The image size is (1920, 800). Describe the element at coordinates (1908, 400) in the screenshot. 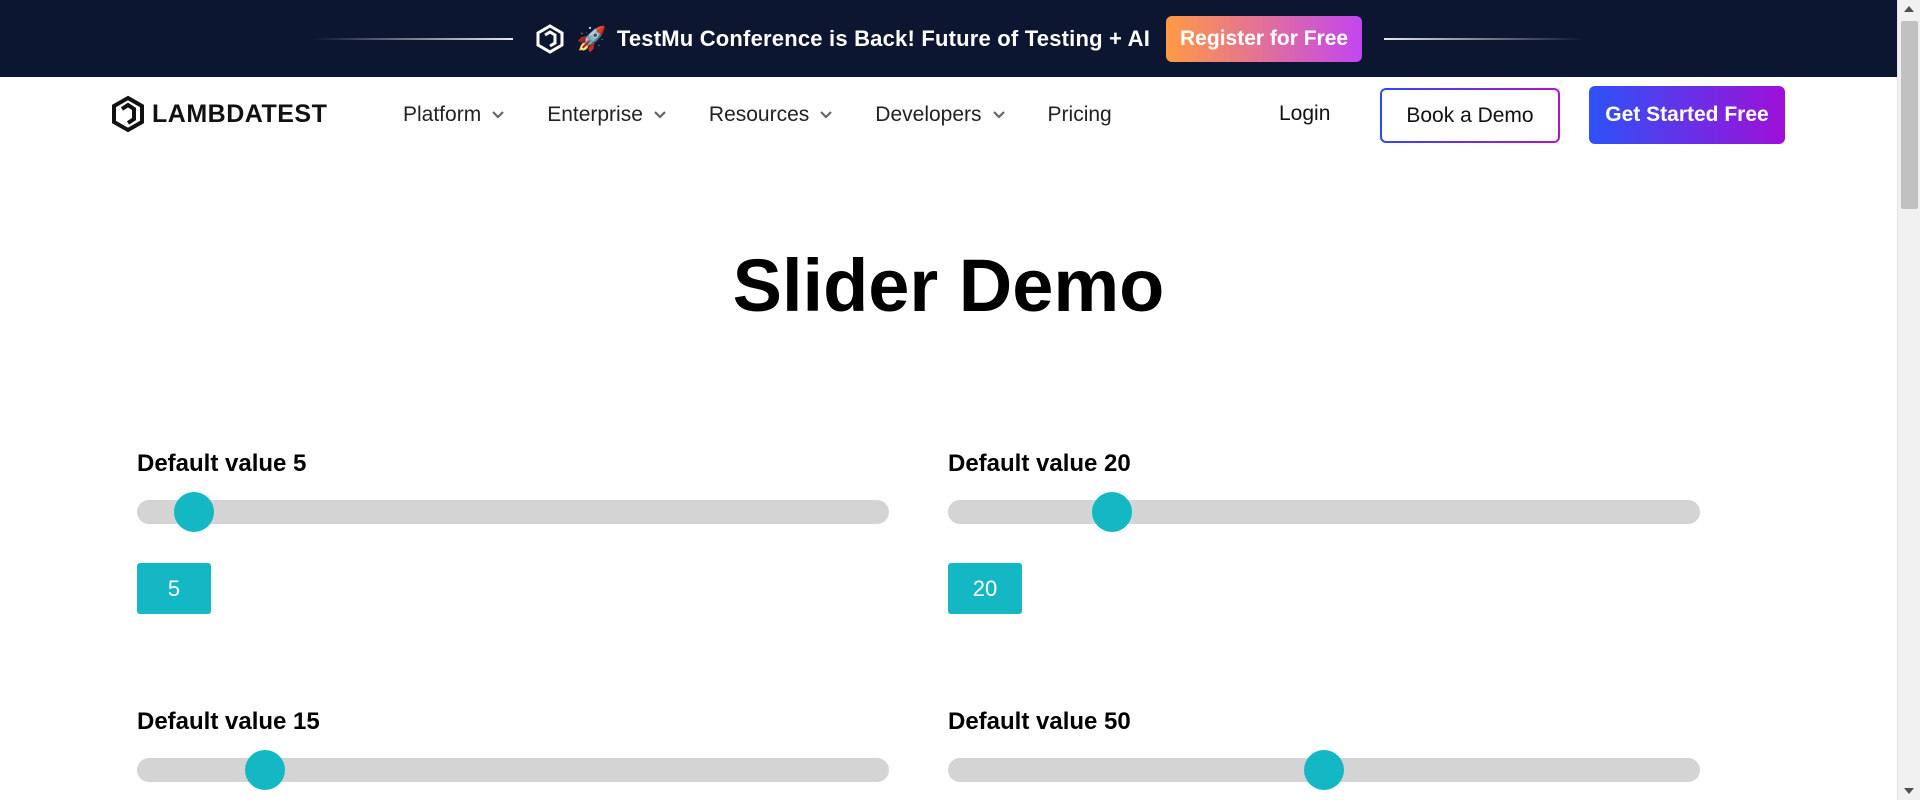

I see `page-scrollbar` at that location.